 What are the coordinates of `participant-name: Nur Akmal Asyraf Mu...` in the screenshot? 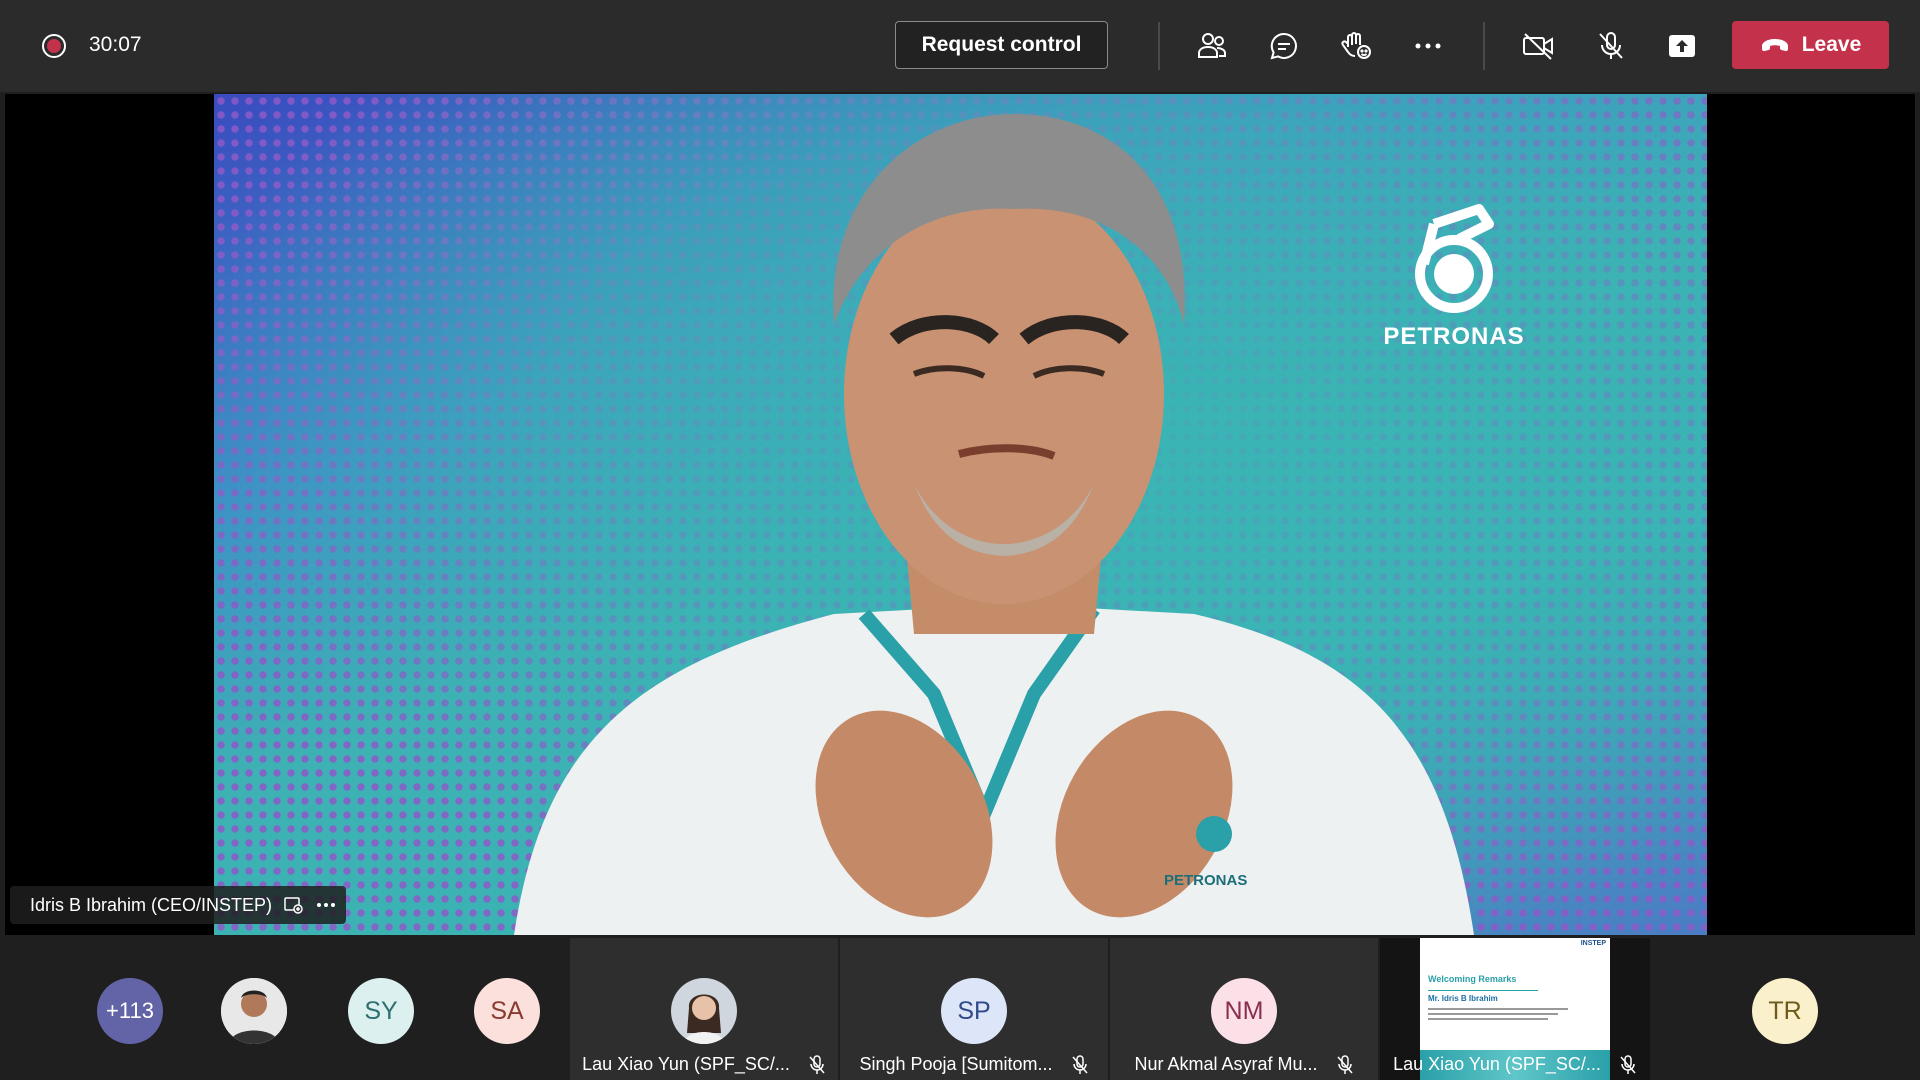 It's located at (1226, 1064).